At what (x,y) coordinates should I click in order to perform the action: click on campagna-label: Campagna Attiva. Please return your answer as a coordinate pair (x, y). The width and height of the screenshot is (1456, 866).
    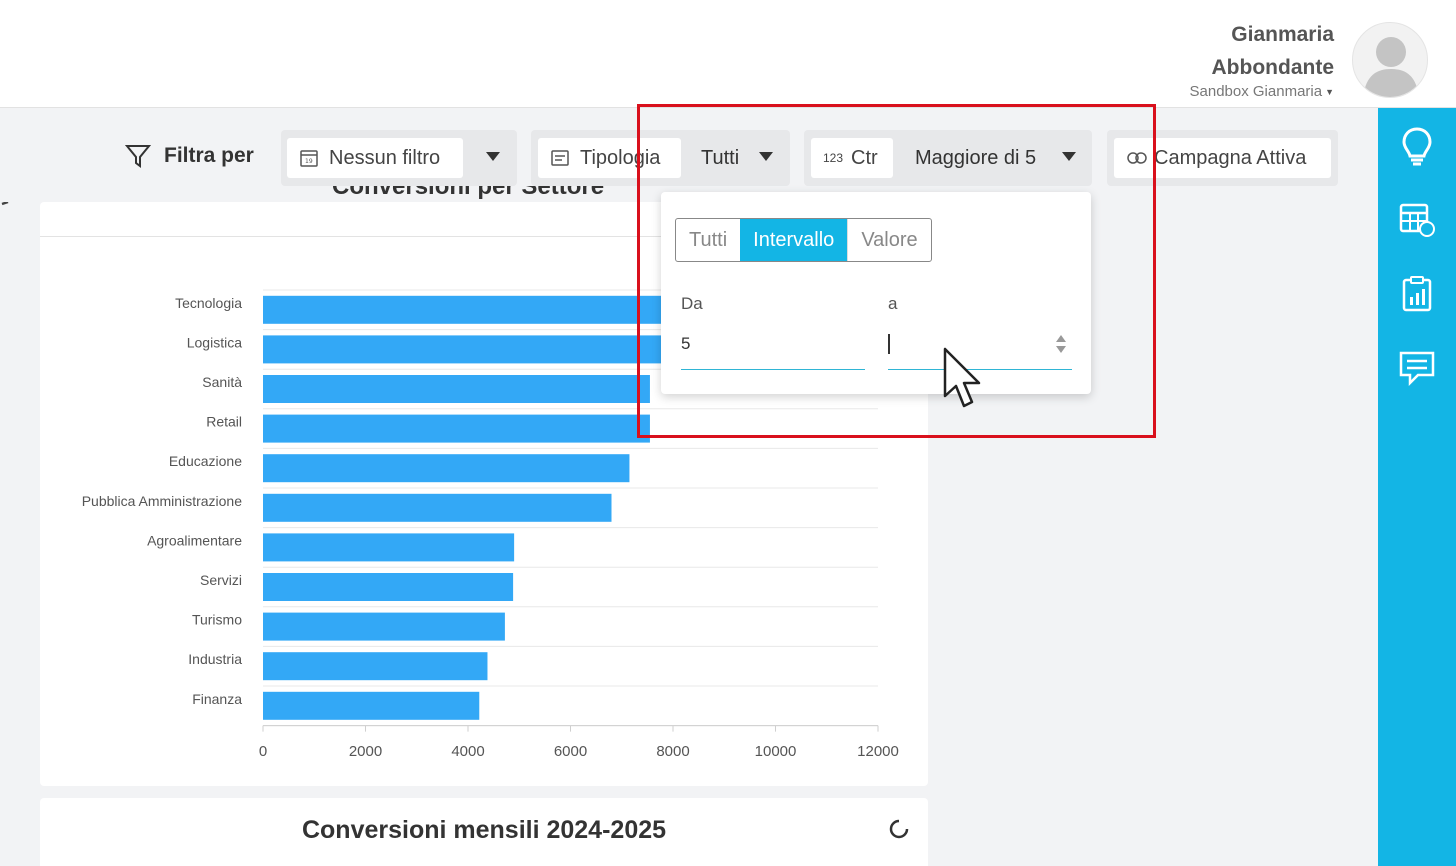
    Looking at the image, I should click on (1230, 157).